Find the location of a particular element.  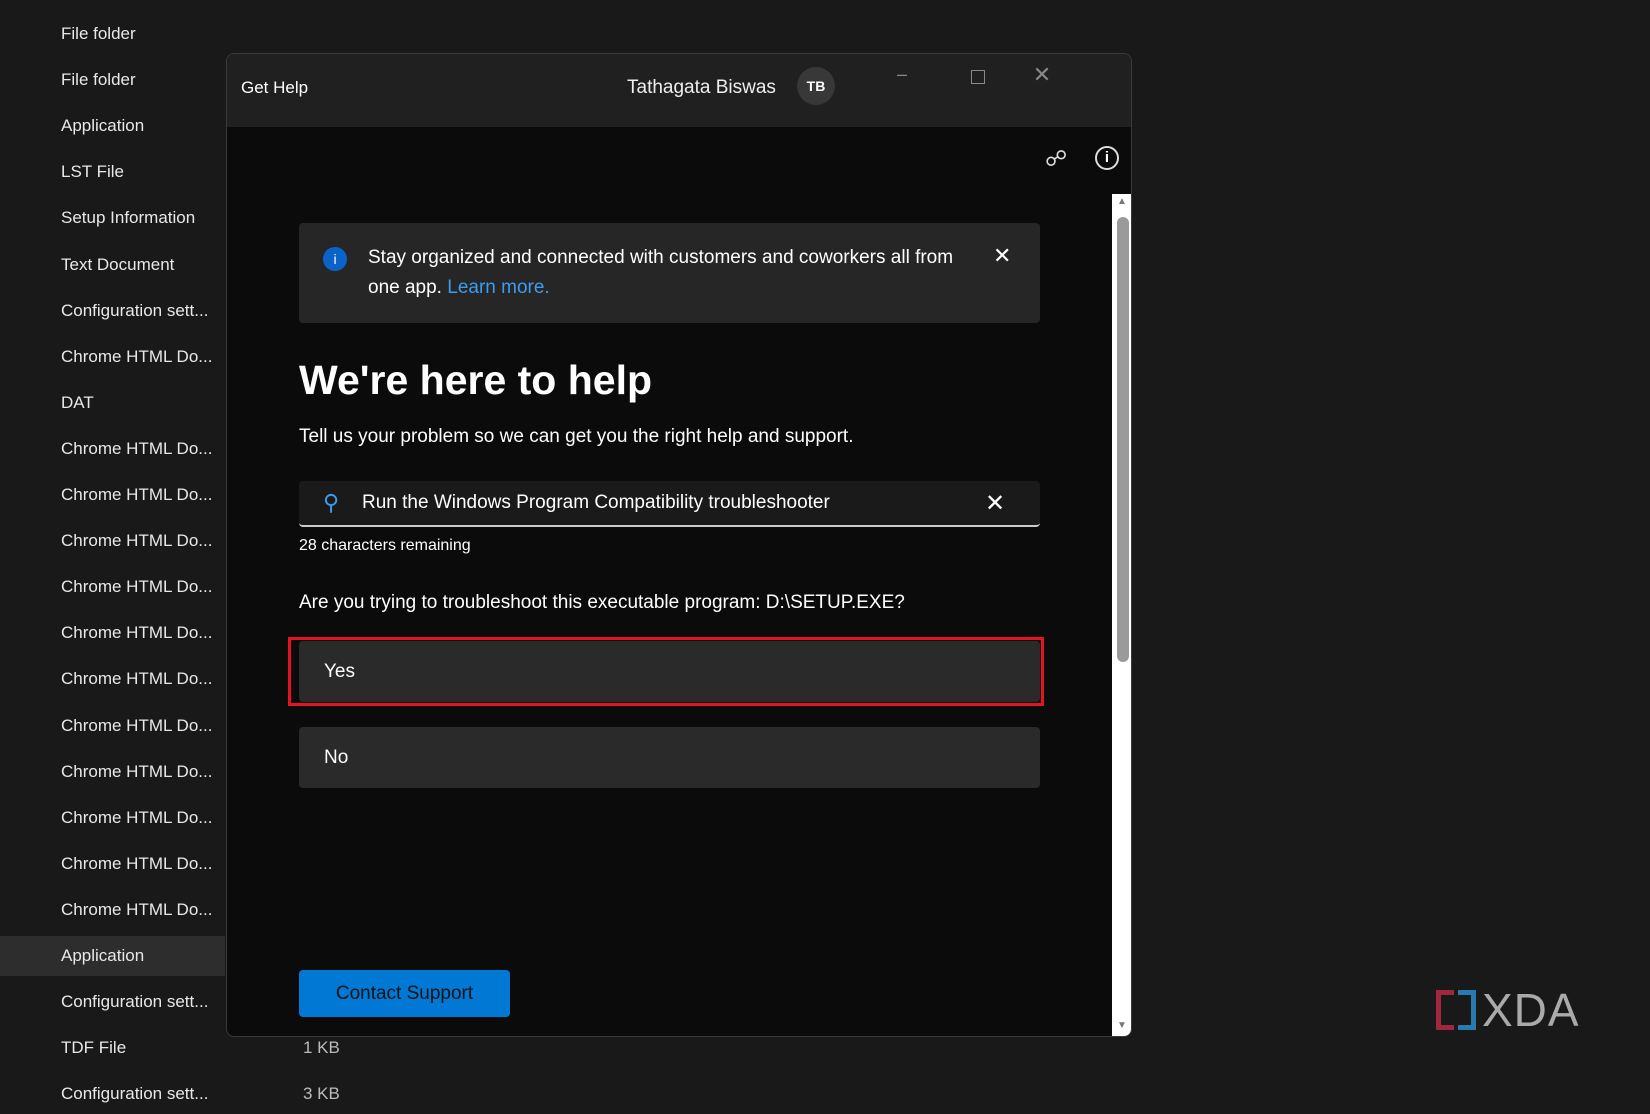

scroll-down-arrow: ▼ is located at coordinates (1122, 1025).